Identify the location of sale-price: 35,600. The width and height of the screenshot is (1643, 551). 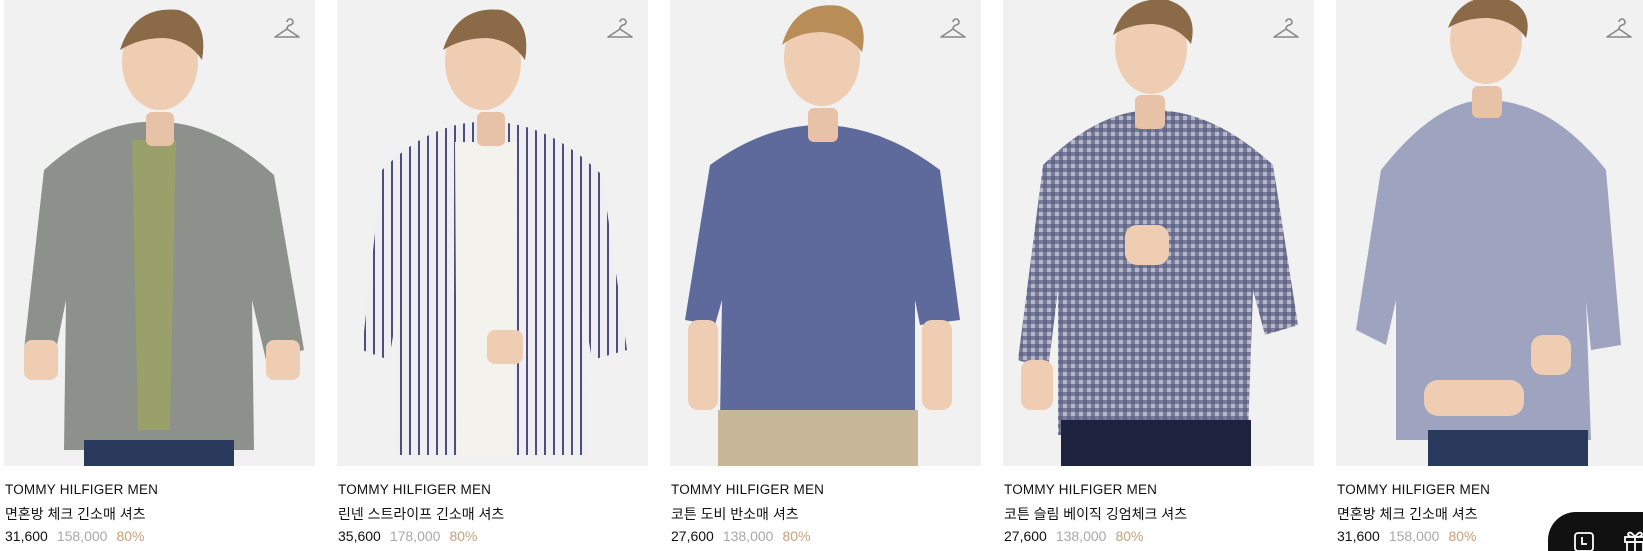
(359, 536).